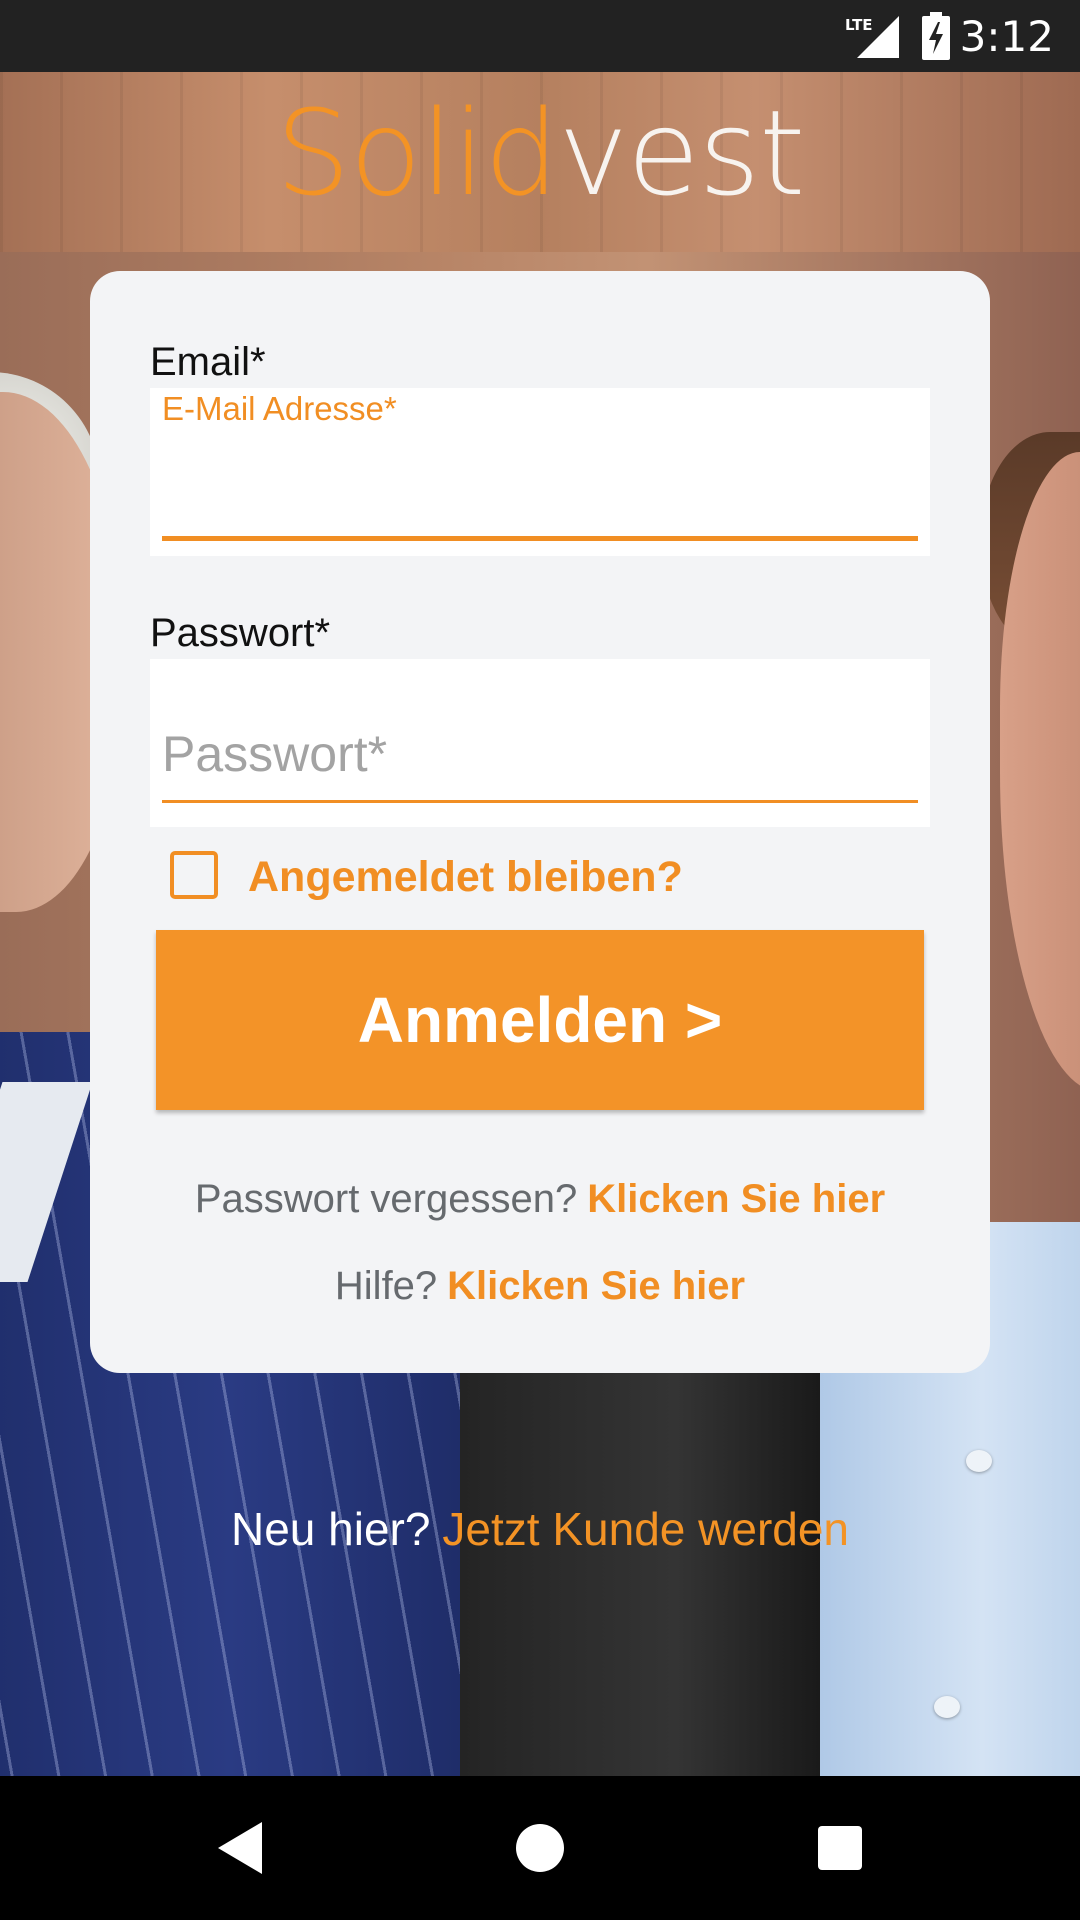 The height and width of the screenshot is (1920, 1080). I want to click on email-underline, so click(540, 538).